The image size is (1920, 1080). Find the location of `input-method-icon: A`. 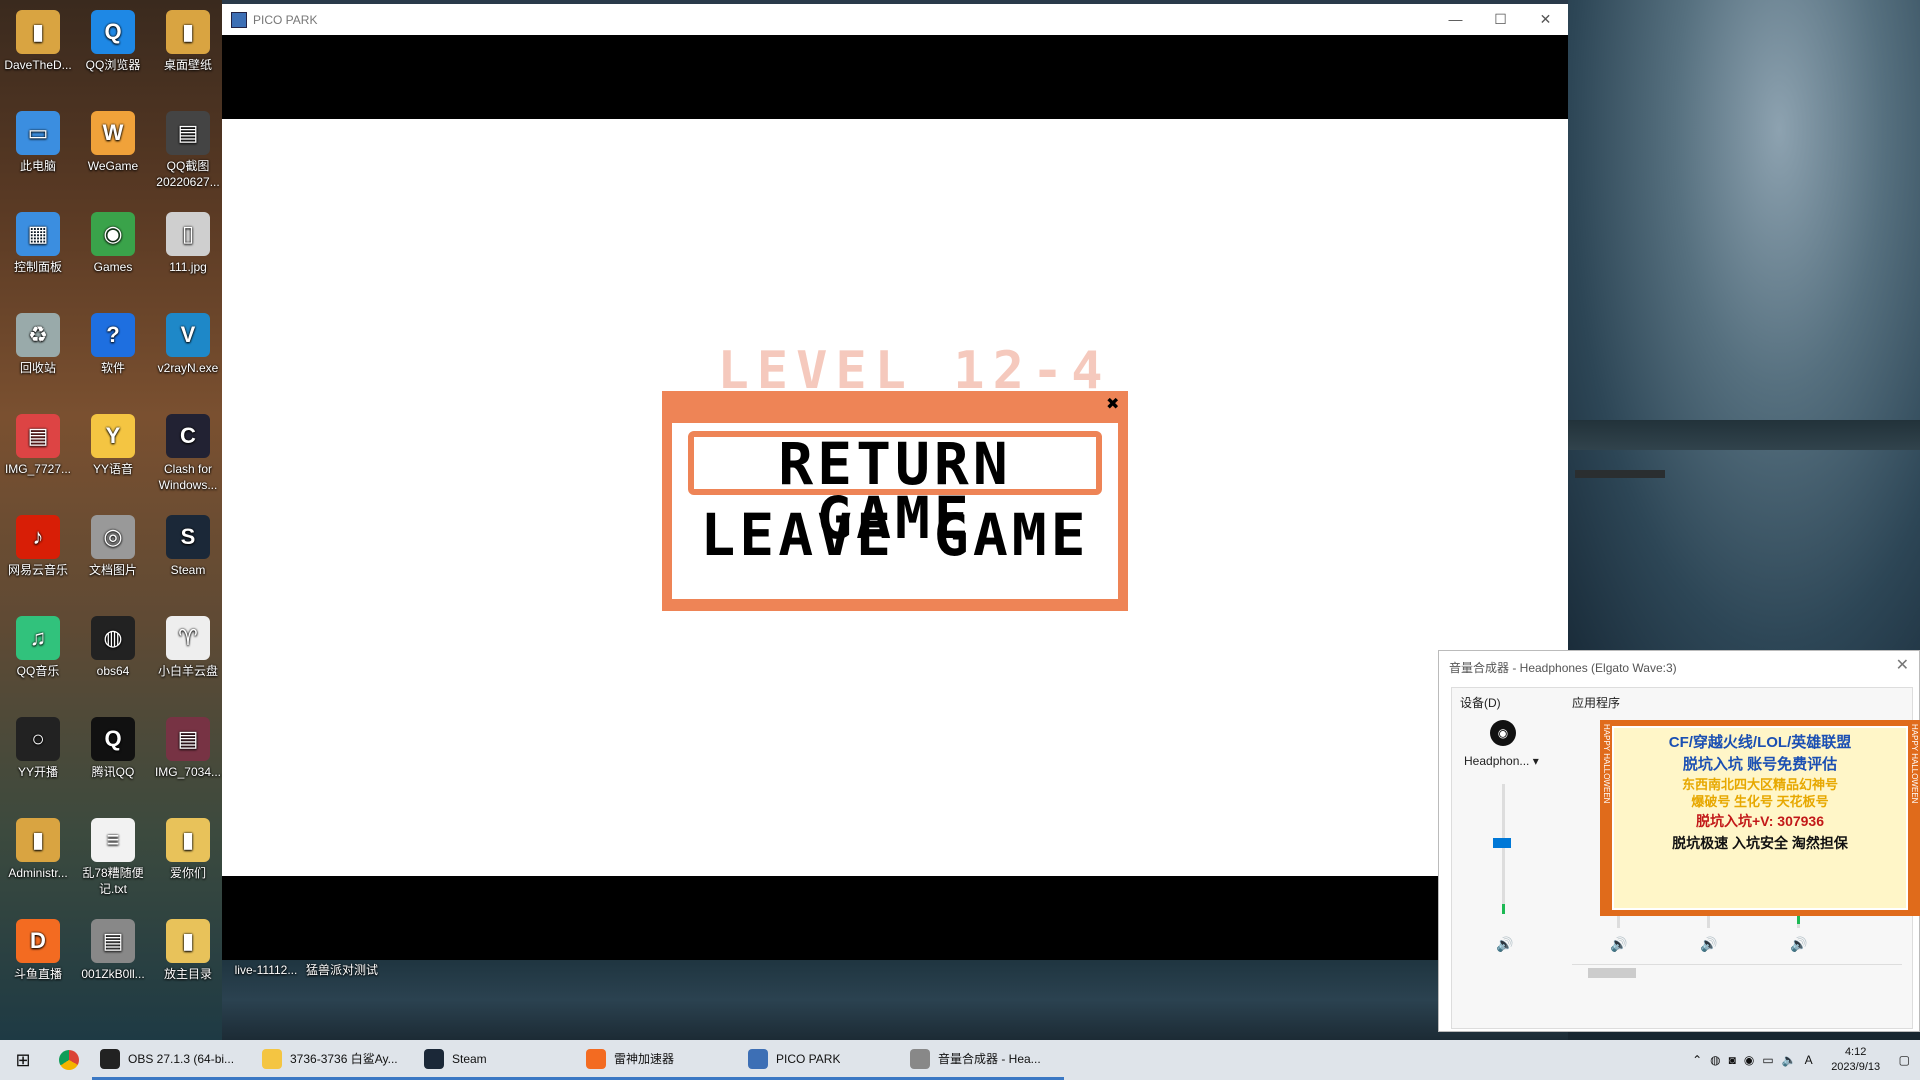

input-method-icon: A is located at coordinates (1809, 1060).